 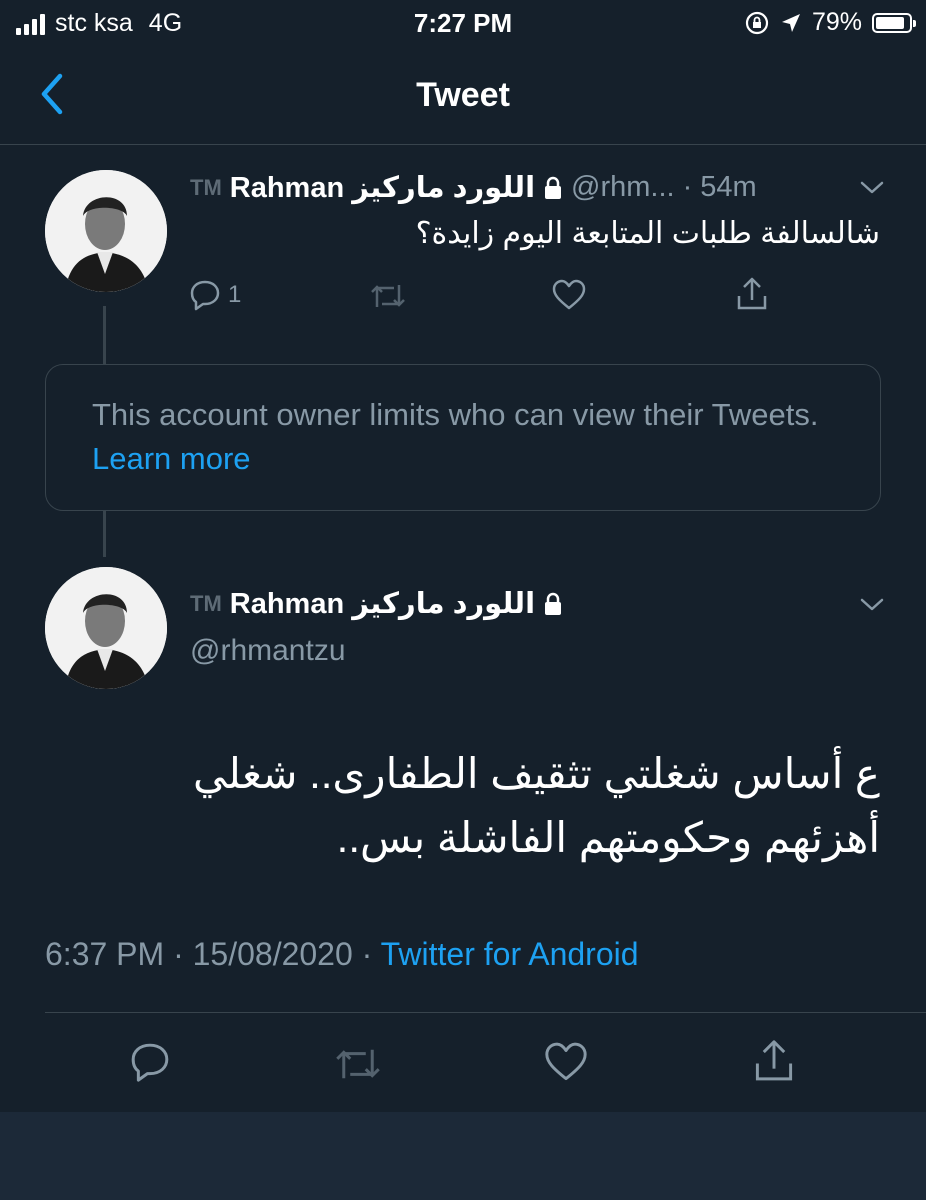 I want to click on tweet-source-link: Twitter for Android, so click(x=510, y=954).